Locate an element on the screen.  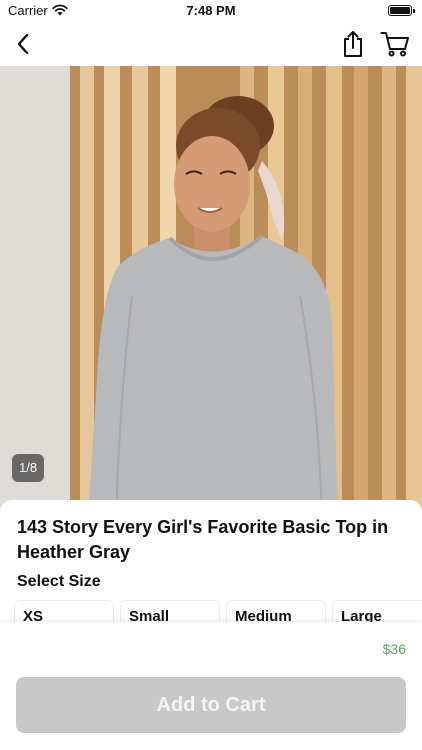
image-counter-badge: 1/8 is located at coordinates (28, 468).